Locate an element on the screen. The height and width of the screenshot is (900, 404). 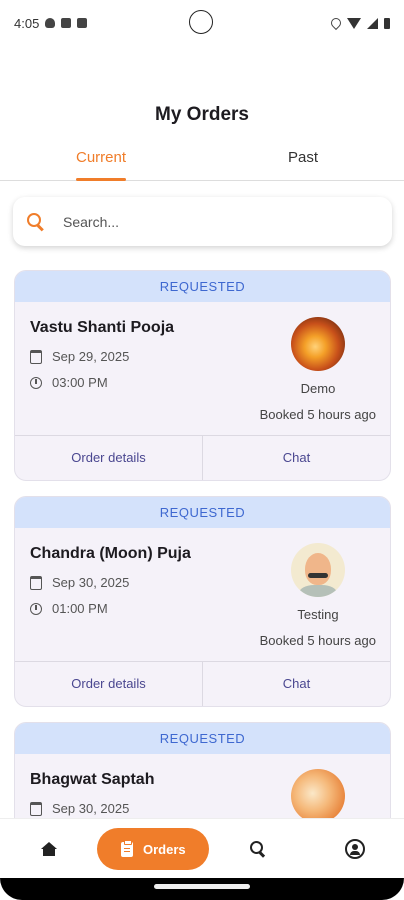
tab-bar: Current Past is located at coordinates (202, 160).